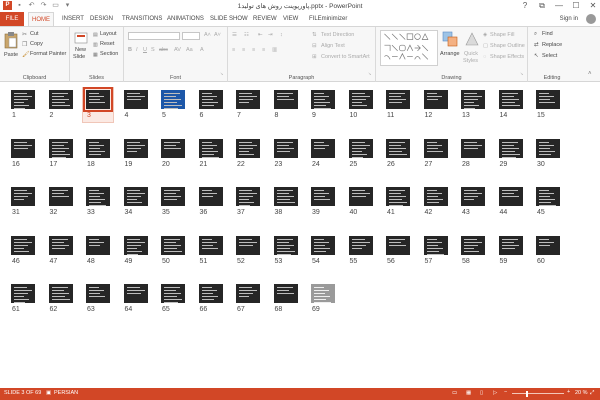  I want to click on smartart-icon: ⊞, so click(314, 57).